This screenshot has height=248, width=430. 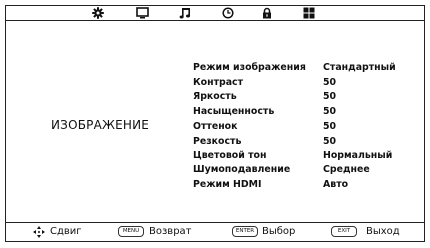 I want to click on select-hint-label: Выбор, so click(x=279, y=231).